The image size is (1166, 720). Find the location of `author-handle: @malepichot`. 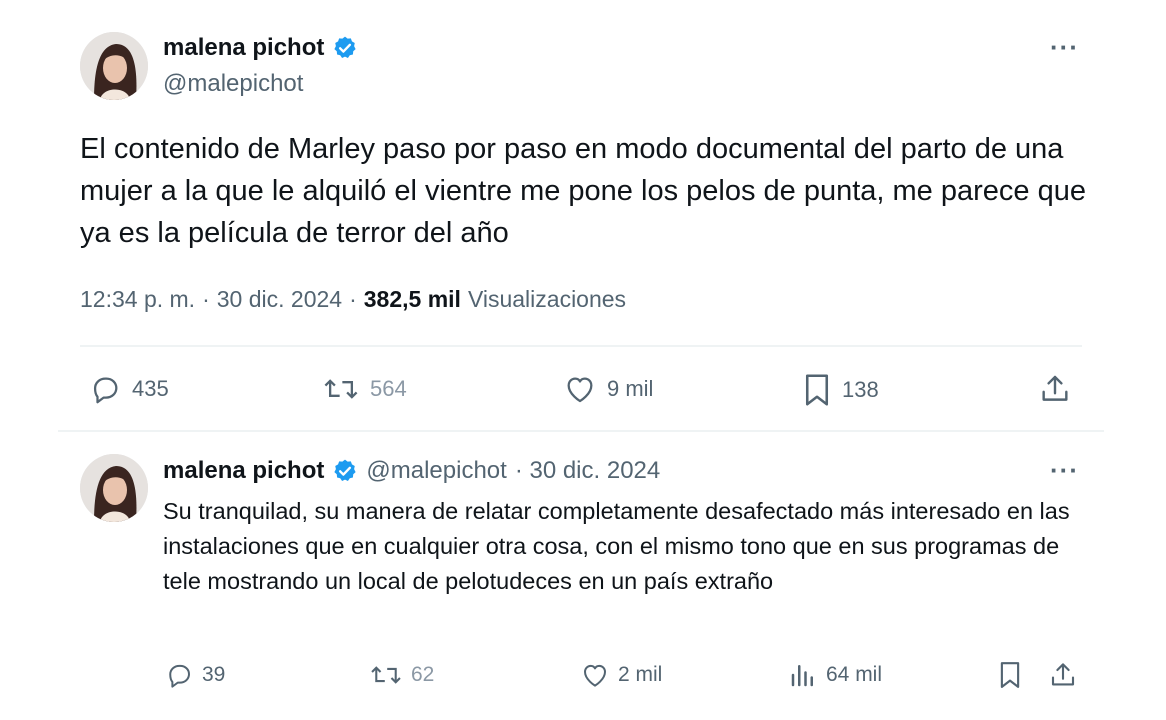

author-handle: @malepichot is located at coordinates (233, 84).